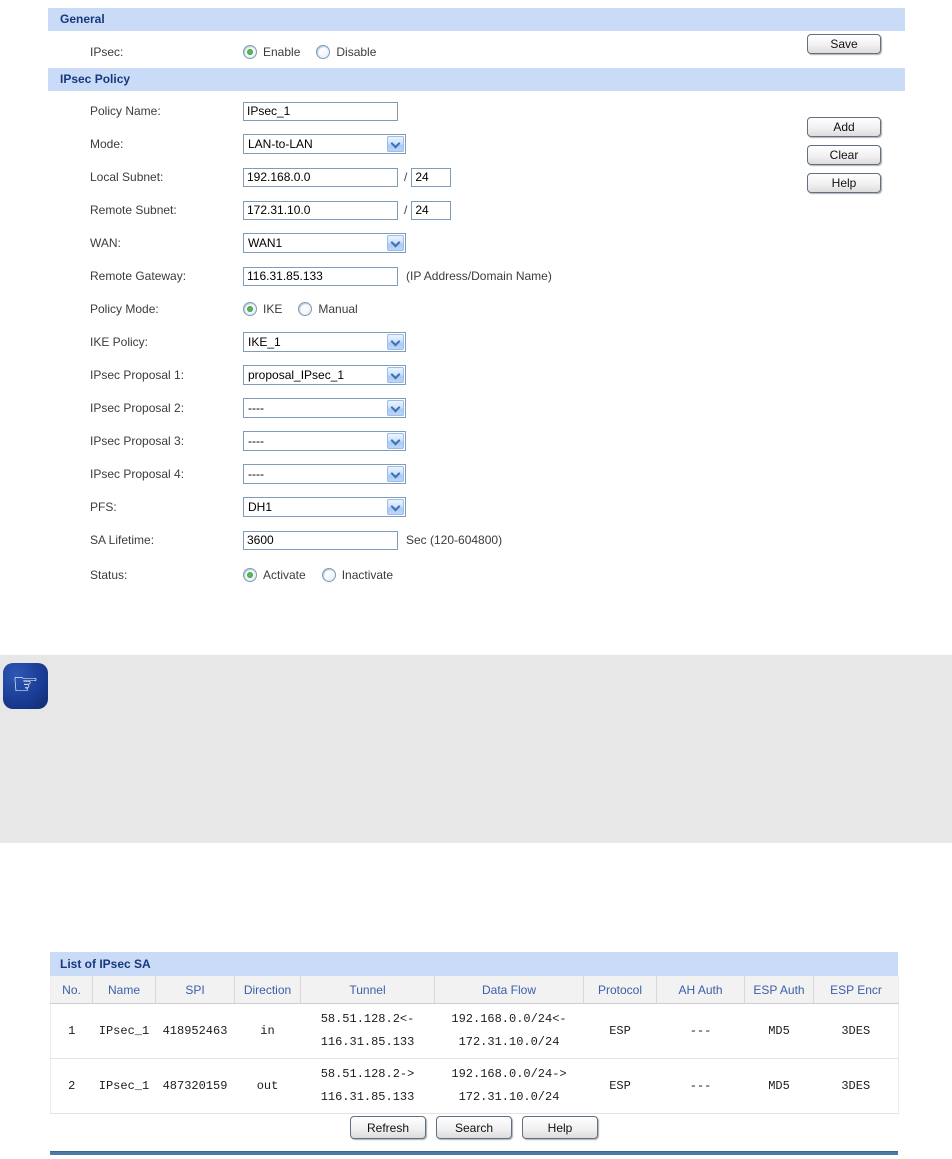  Describe the element at coordinates (256, 441) in the screenshot. I see `ipsec-proposal-3-select-value: ----` at that location.